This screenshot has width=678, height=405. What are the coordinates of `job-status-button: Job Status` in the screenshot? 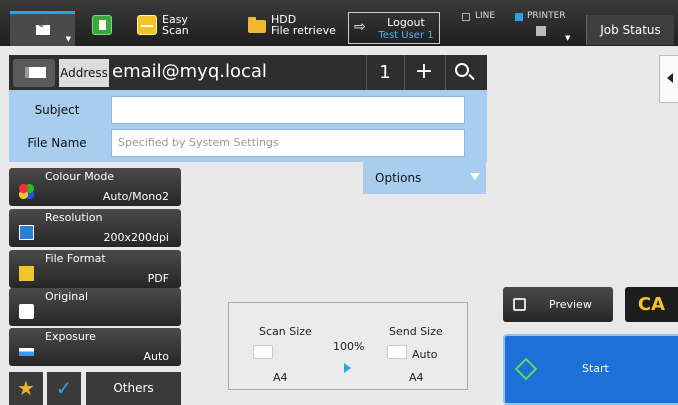 It's located at (630, 30).